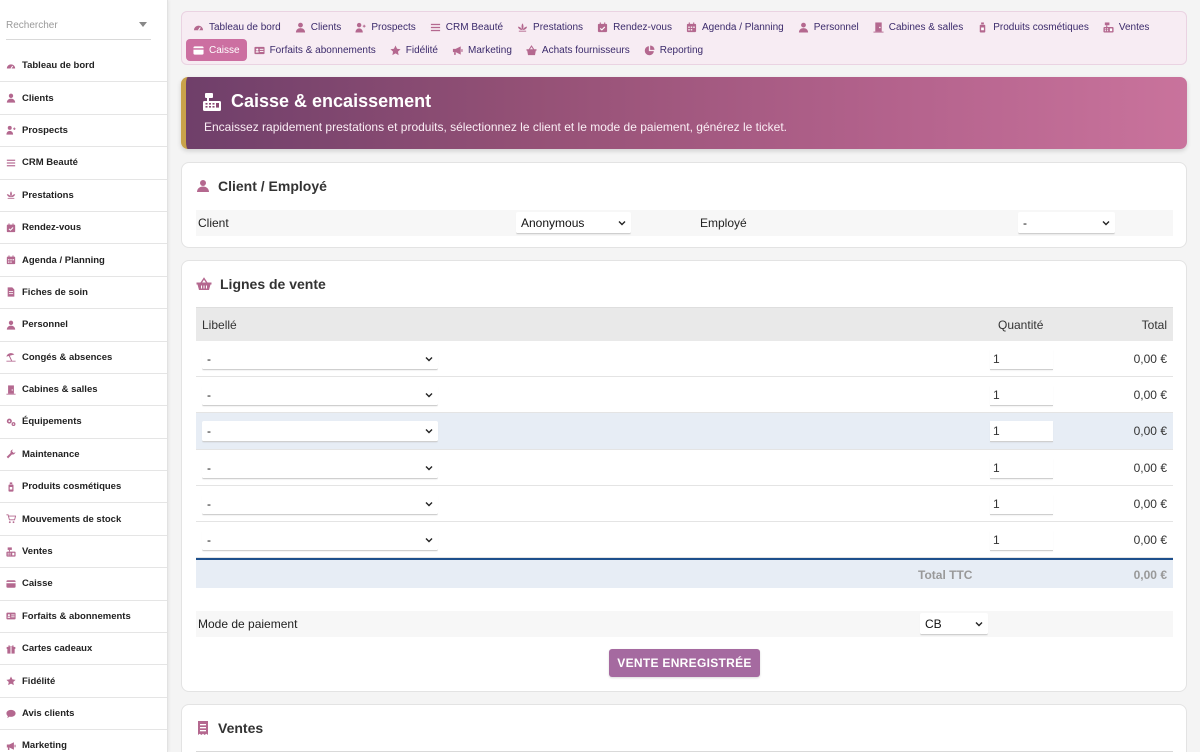 The width and height of the screenshot is (1200, 752). What do you see at coordinates (83, 163) in the screenshot?
I see `sidebar-item-crm-beaute: CRM Beauté` at bounding box center [83, 163].